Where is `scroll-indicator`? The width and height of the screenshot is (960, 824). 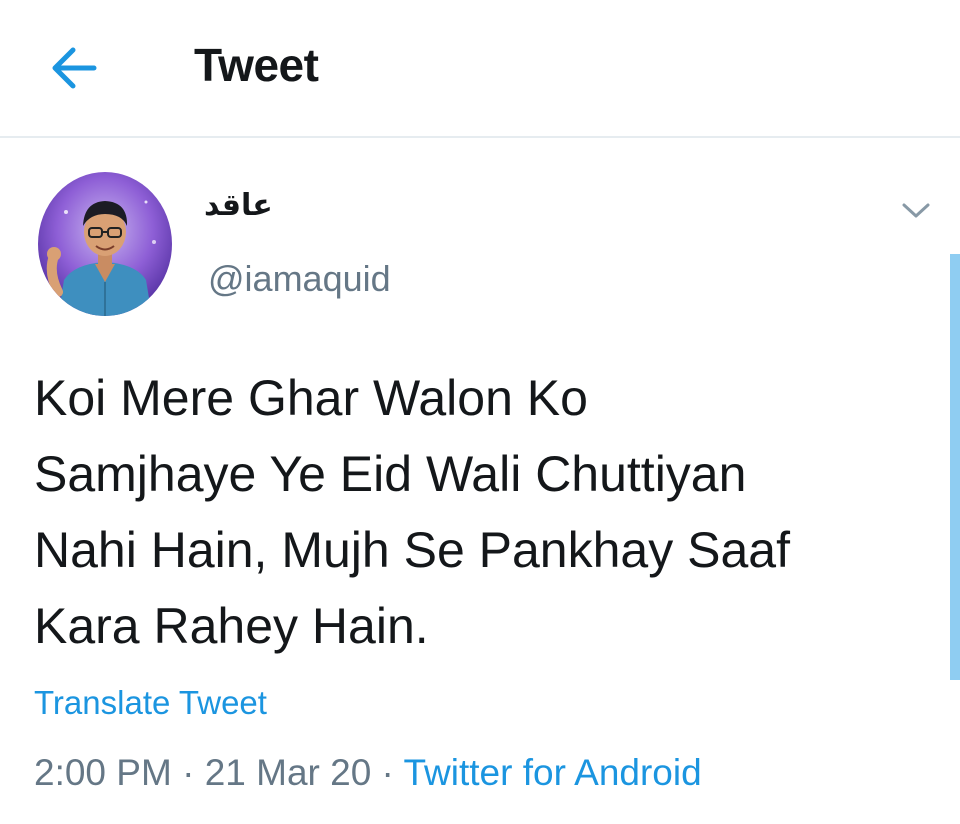 scroll-indicator is located at coordinates (955, 467).